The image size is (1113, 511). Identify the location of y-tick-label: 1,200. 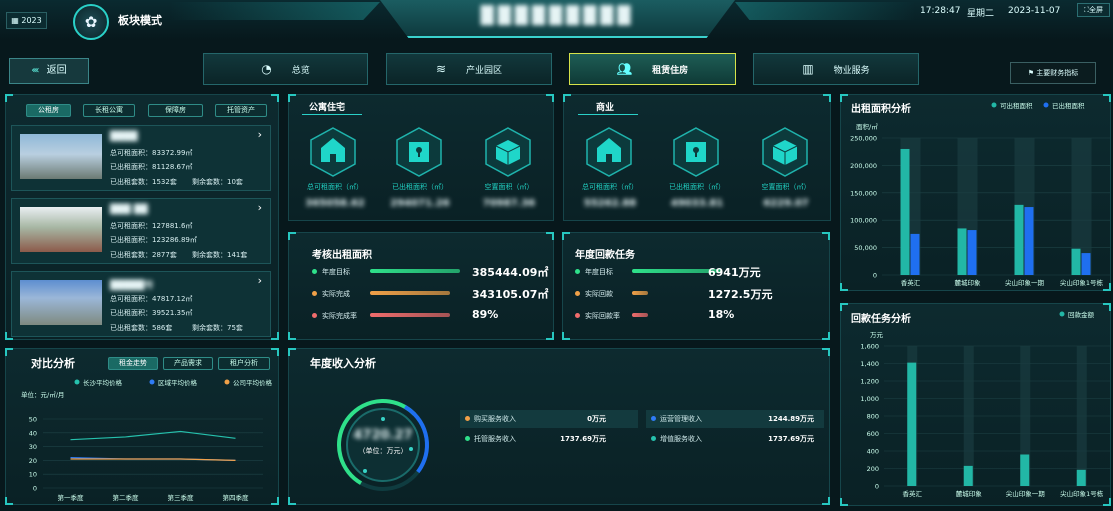
(869, 382).